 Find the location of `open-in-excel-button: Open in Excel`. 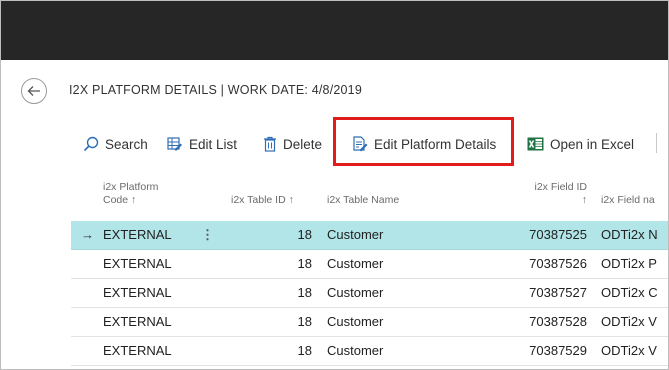

open-in-excel-button: Open in Excel is located at coordinates (580, 144).